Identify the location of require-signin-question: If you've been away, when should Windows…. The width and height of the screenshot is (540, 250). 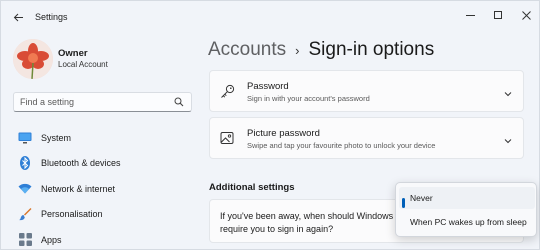
(306, 223).